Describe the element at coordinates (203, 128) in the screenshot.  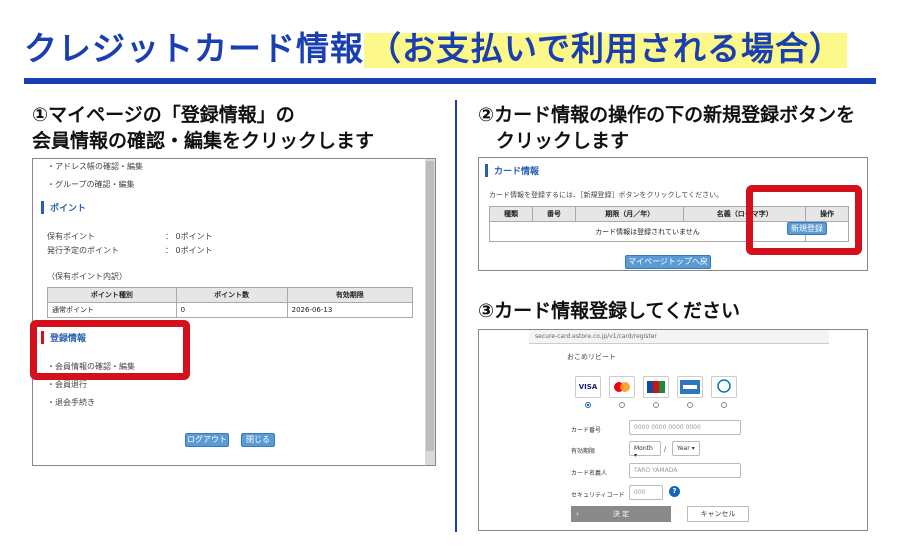
I see `step1-caption: ①マイページの「登録情報」の 会員情報の確認・編集をクリックします` at that location.